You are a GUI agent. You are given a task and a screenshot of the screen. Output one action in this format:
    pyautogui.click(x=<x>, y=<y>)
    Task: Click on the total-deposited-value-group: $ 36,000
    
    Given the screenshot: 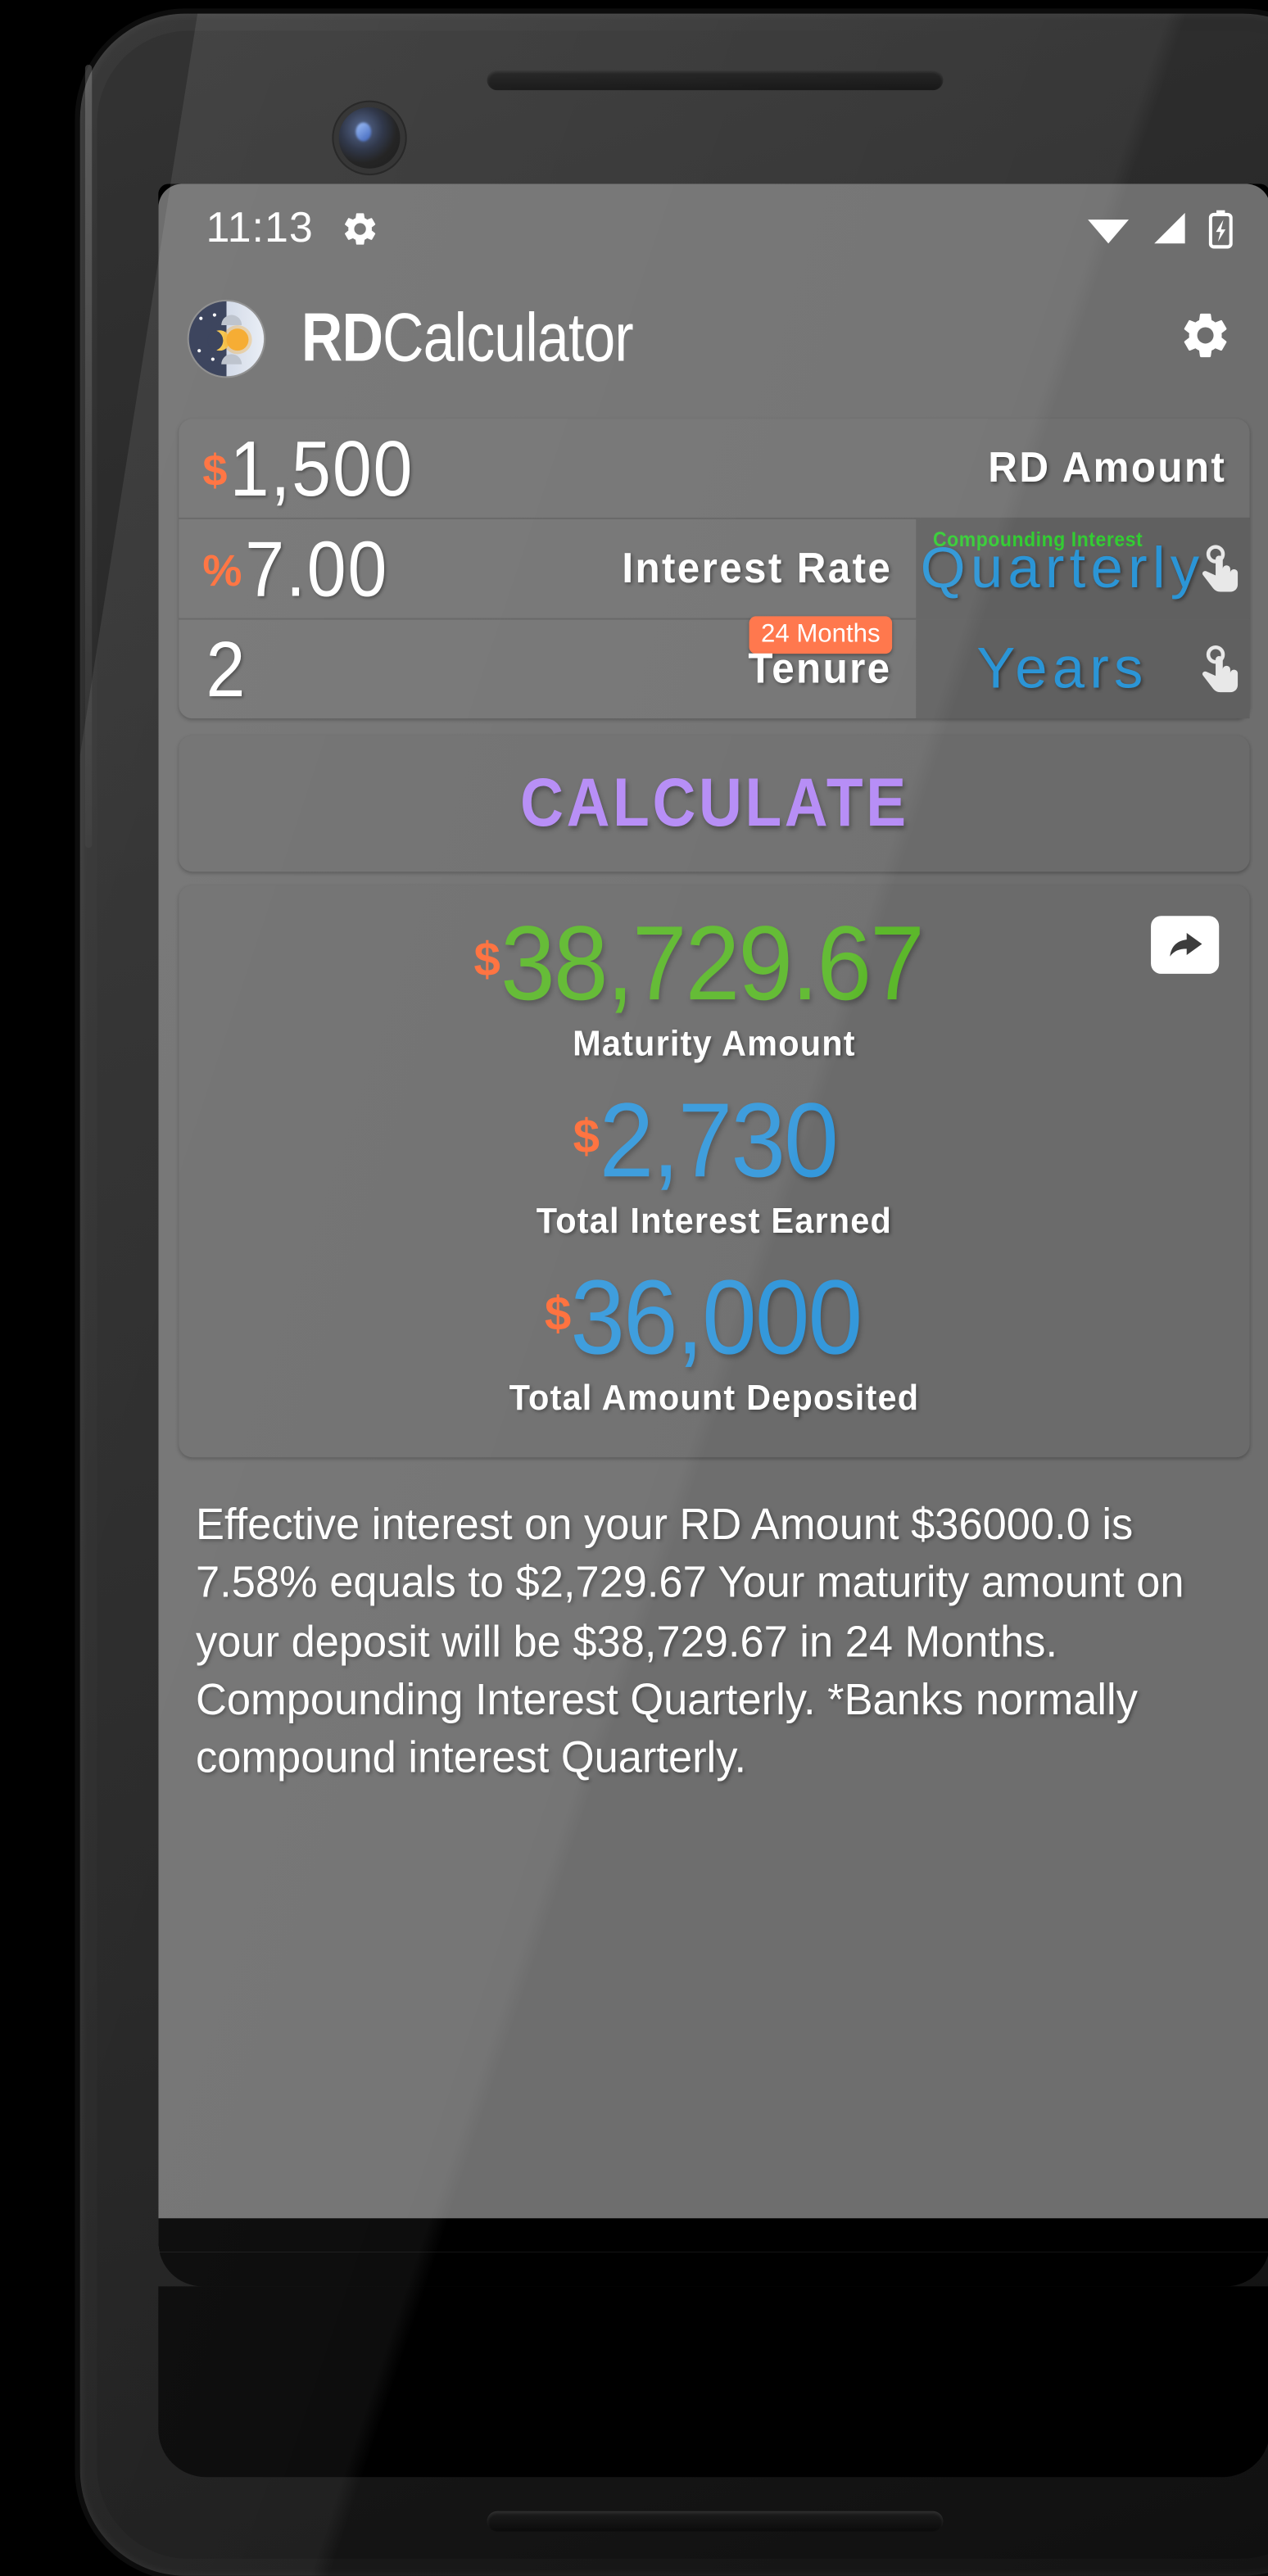 What is the action you would take?
    pyautogui.click(x=714, y=1319)
    